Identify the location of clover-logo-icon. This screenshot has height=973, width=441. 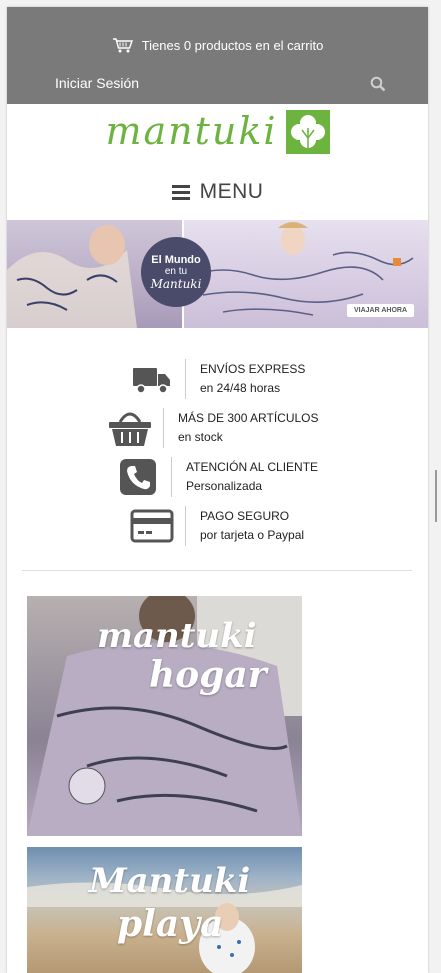
(307, 134).